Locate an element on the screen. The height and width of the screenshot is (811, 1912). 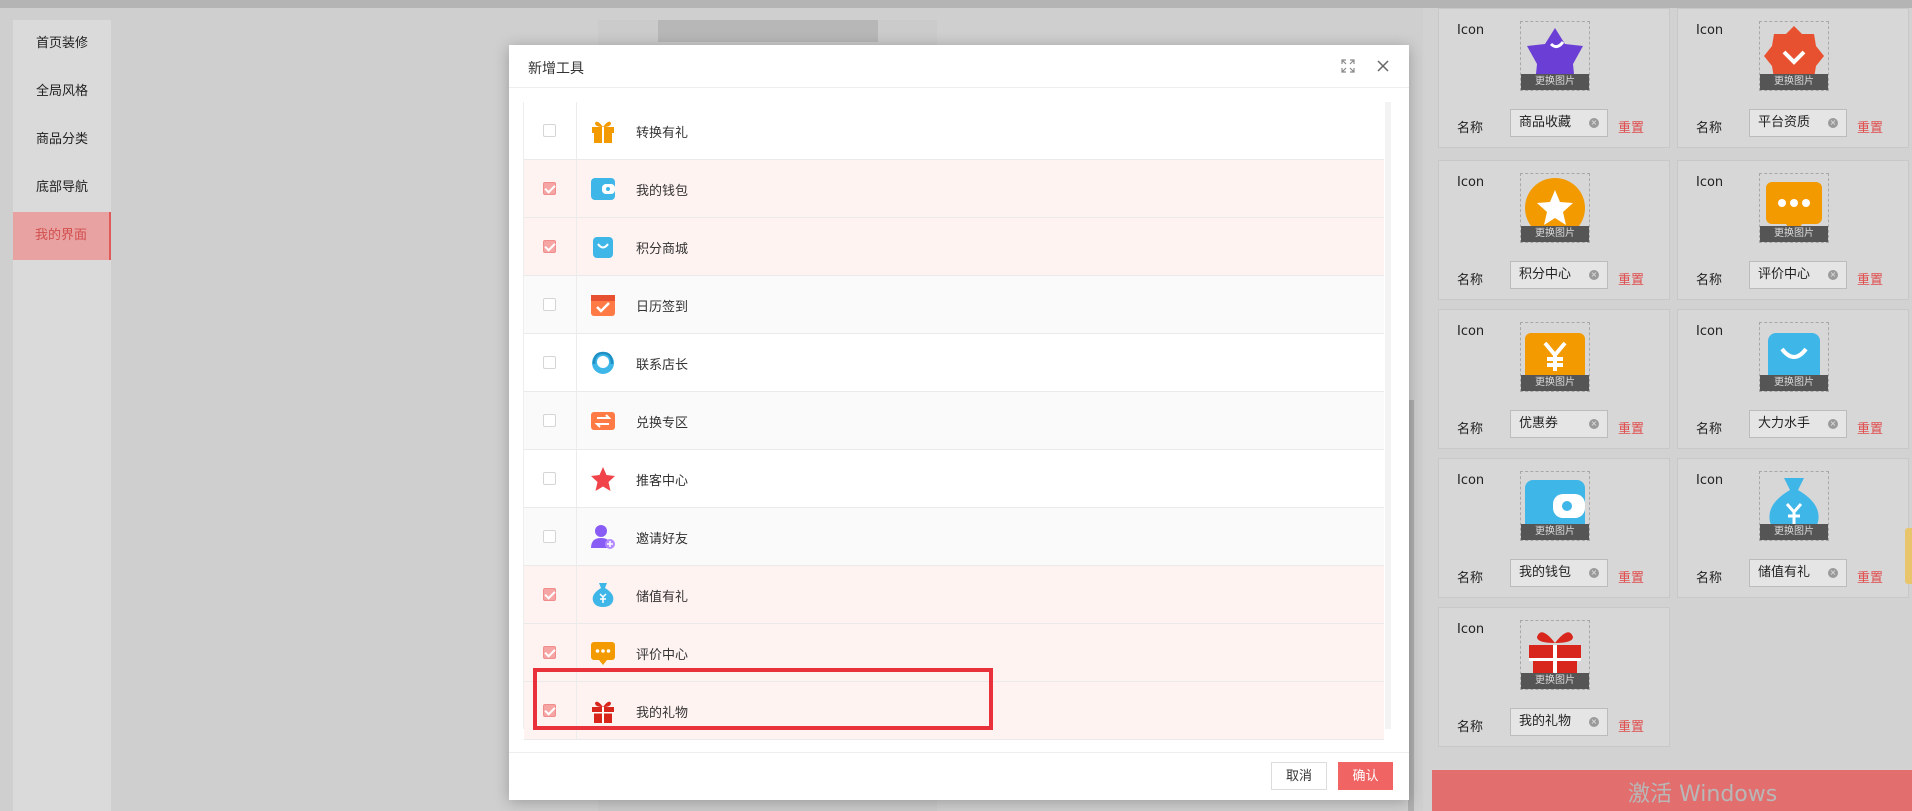
name-input: 储值有礼 × is located at coordinates (1798, 573).